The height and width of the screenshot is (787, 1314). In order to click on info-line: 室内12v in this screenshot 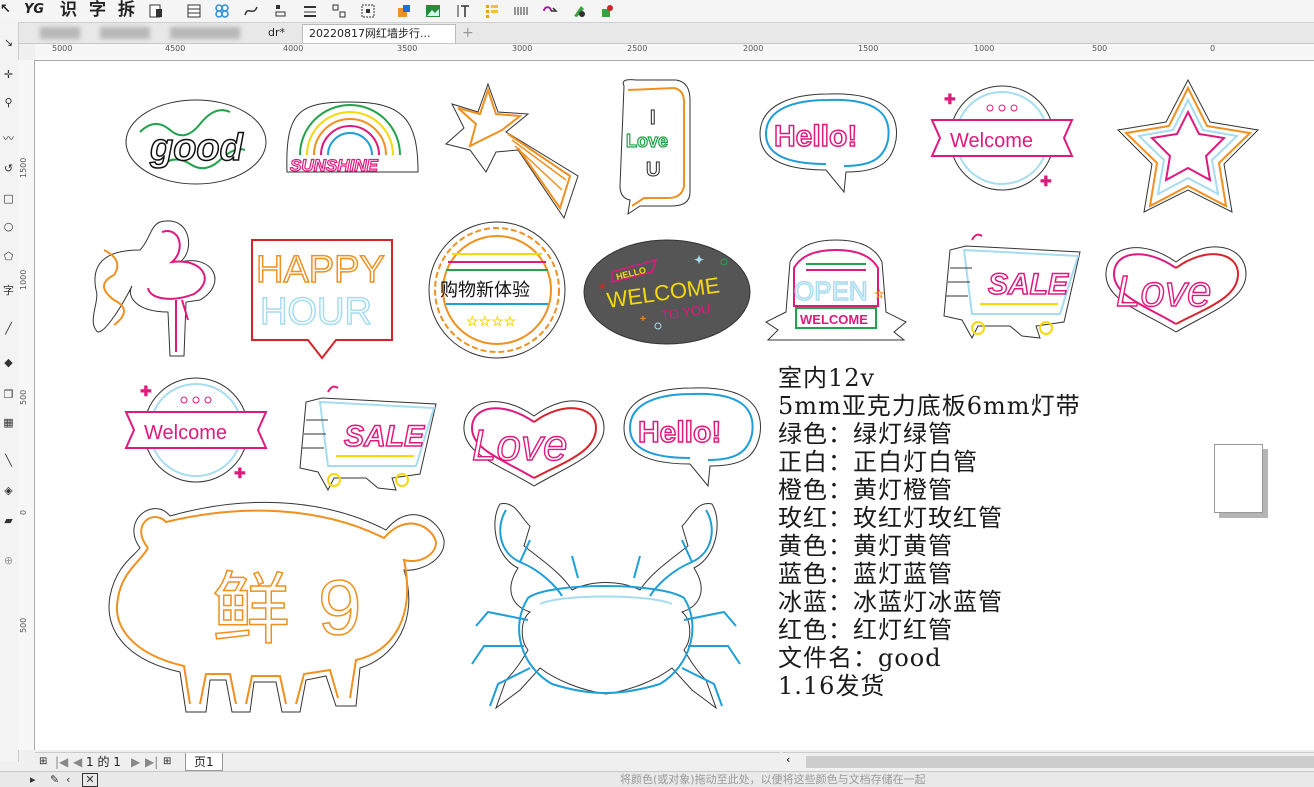, I will do `click(827, 378)`.